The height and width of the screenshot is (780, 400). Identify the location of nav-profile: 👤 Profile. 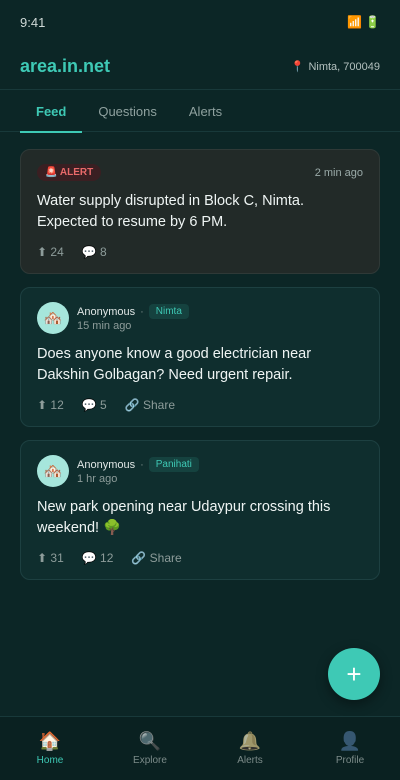
(350, 748).